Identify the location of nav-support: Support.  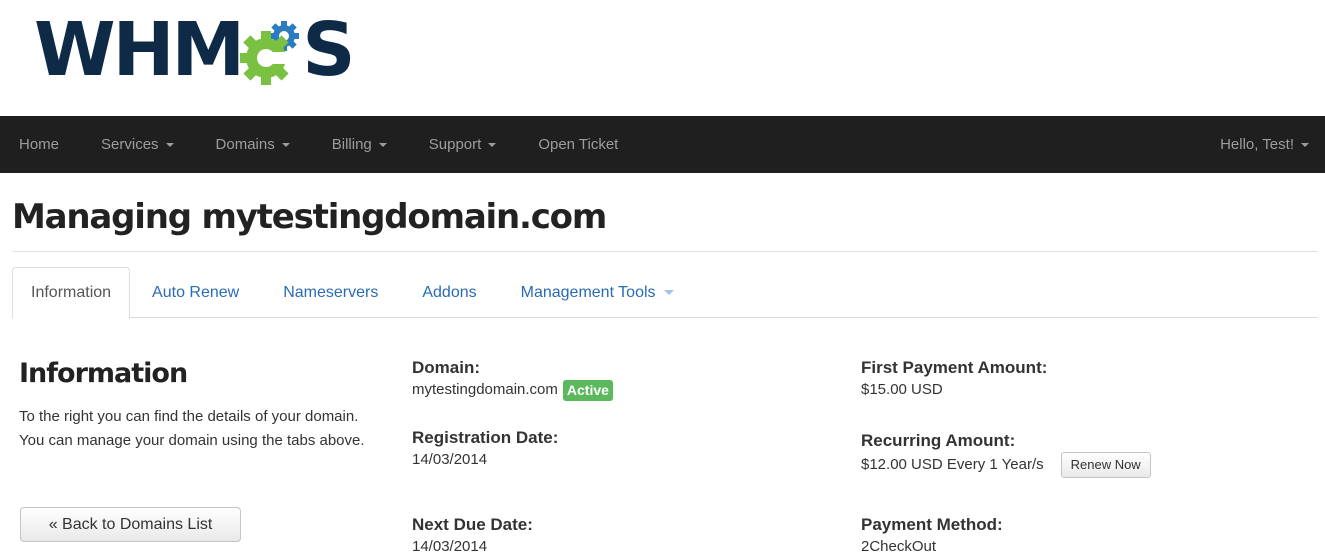
(463, 144).